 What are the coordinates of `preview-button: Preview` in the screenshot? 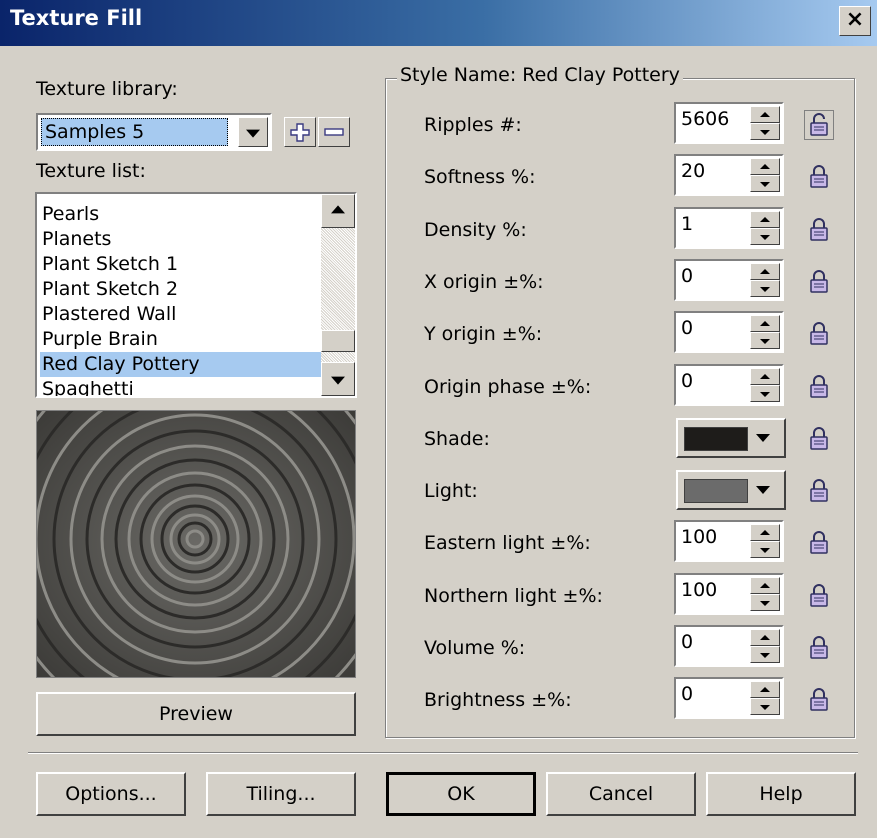 It's located at (196, 714).